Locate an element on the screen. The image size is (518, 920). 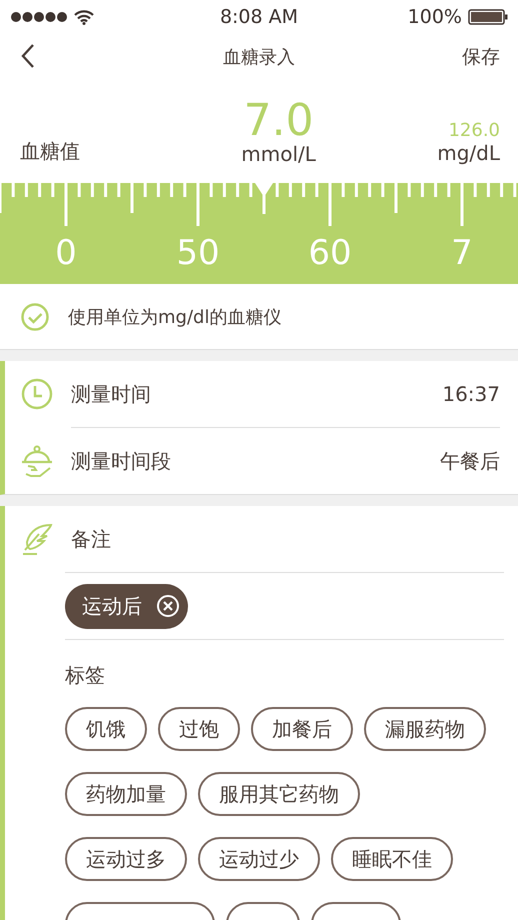
converted-value: 126.0 is located at coordinates (474, 130).